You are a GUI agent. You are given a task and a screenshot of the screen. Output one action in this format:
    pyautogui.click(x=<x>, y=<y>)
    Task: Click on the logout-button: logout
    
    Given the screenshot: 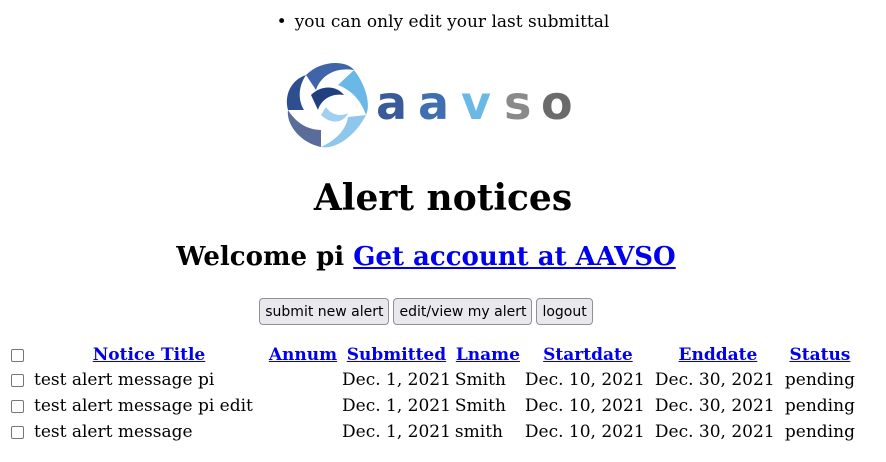 What is the action you would take?
    pyautogui.click(x=564, y=311)
    